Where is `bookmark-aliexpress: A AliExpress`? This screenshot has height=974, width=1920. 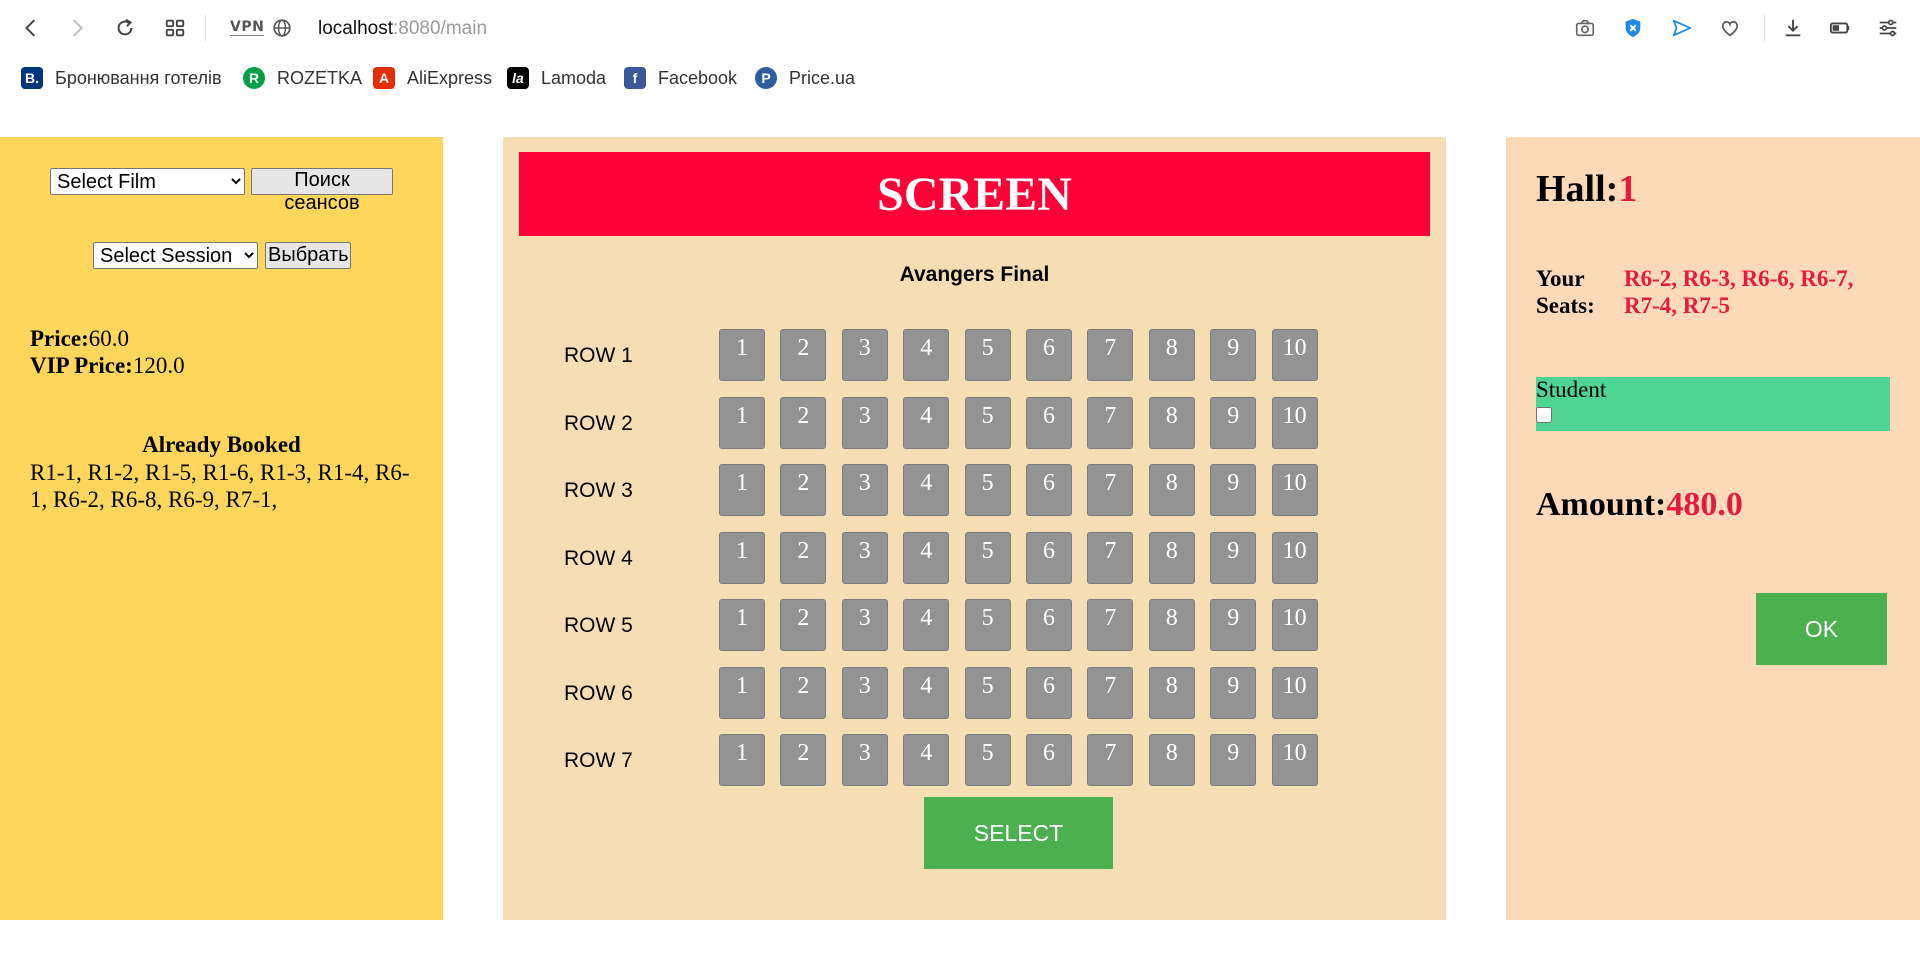 bookmark-aliexpress: A AliExpress is located at coordinates (432, 78).